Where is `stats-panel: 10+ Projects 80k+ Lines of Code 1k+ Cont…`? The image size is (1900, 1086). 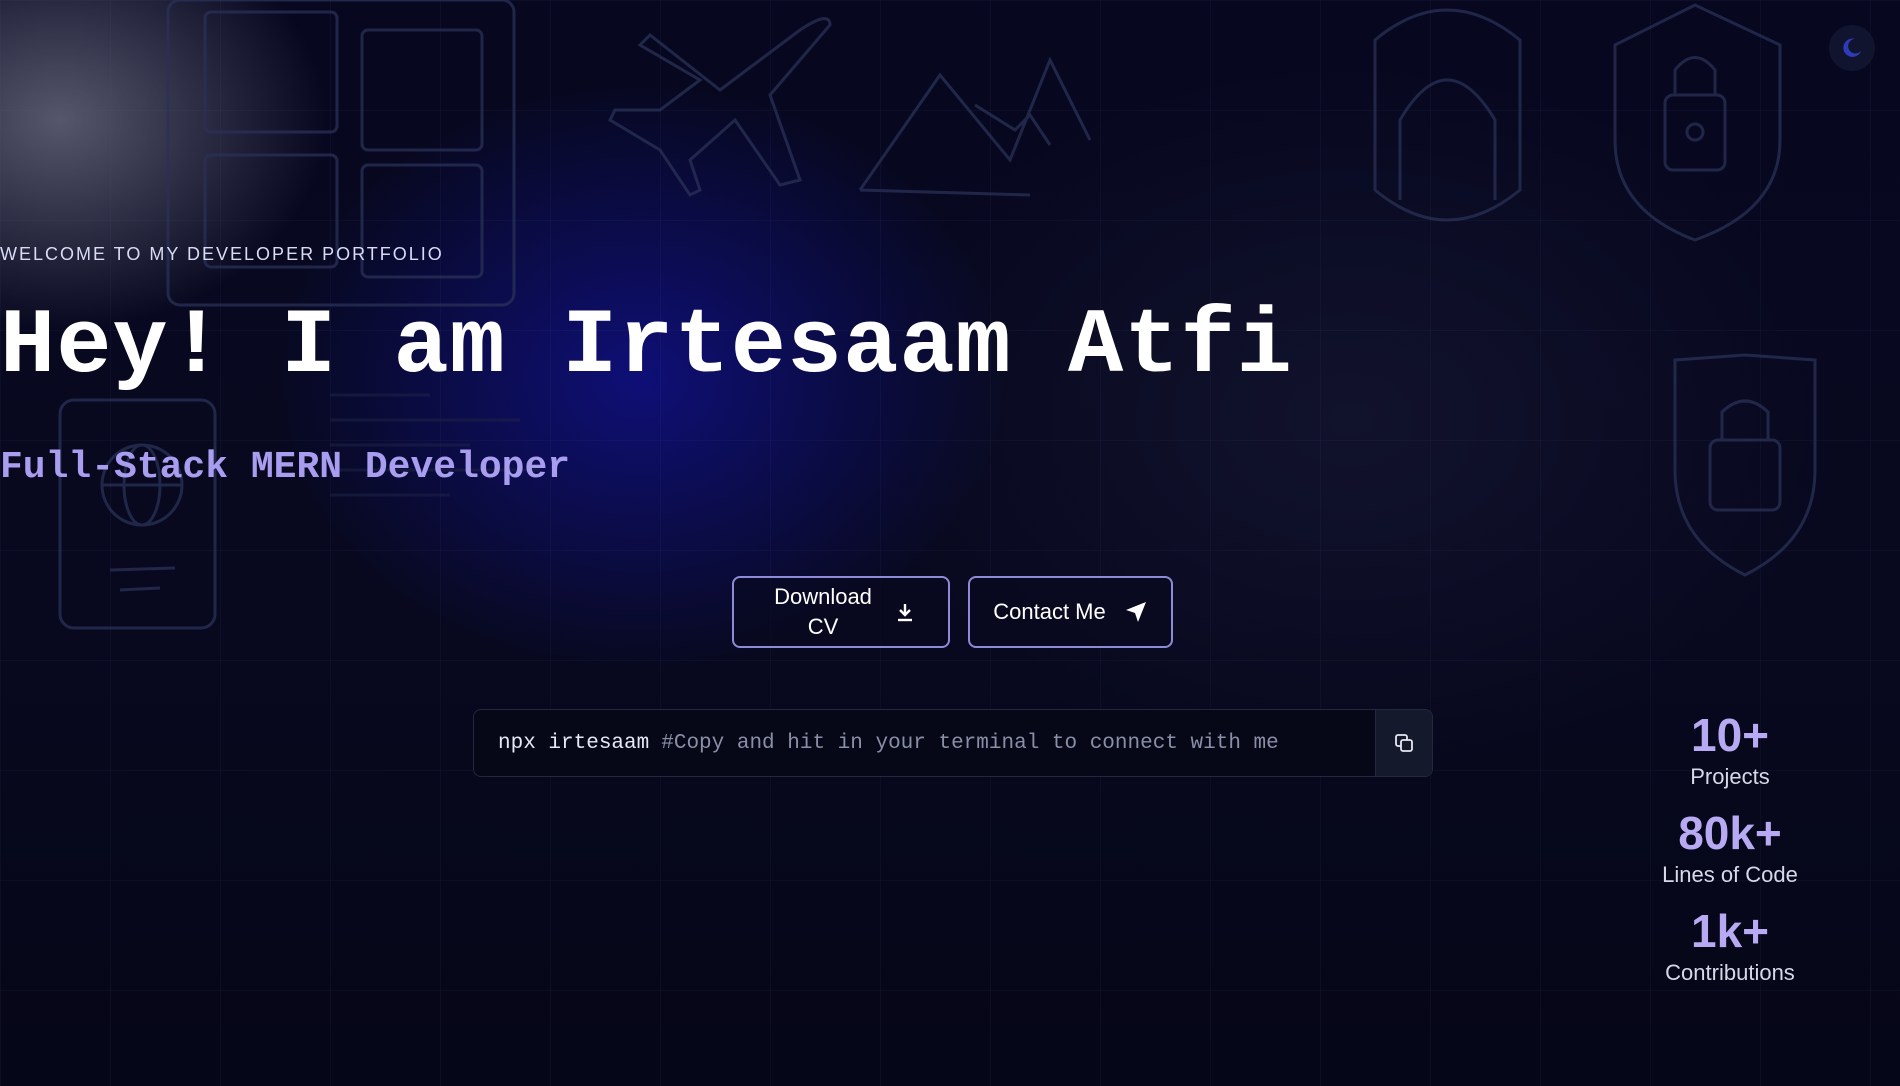 stats-panel: 10+ Projects 80k+ Lines of Code 1k+ Cont… is located at coordinates (1730, 855).